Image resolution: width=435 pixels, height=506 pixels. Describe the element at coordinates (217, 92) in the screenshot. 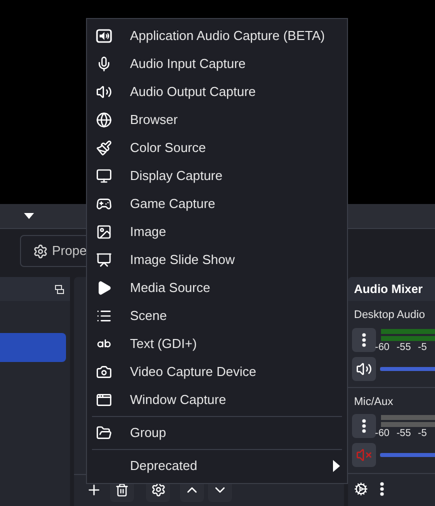

I see `menu-item: Audio Output Capture` at that location.